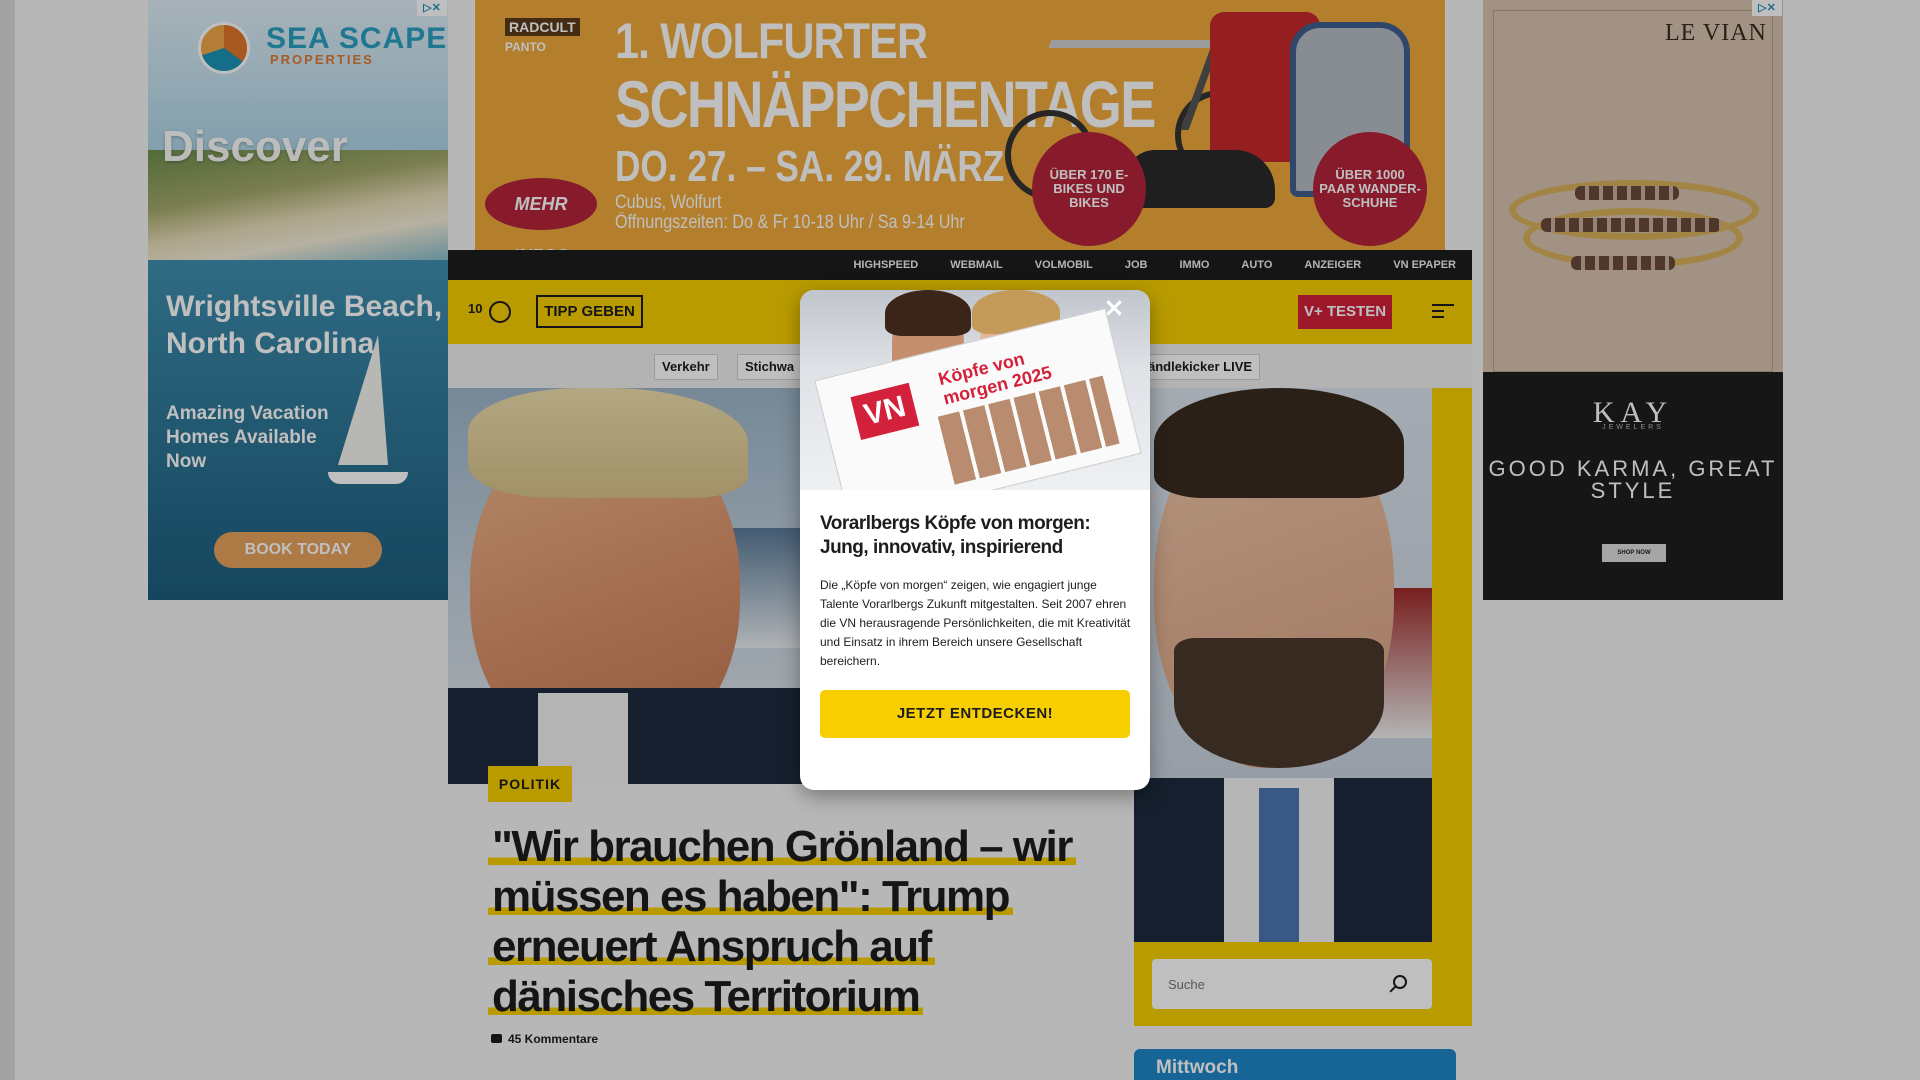 This screenshot has height=1080, width=1920. What do you see at coordinates (975, 714) in the screenshot?
I see `jetzt-entdecken-button: JETZT ENTDECKEN!` at bounding box center [975, 714].